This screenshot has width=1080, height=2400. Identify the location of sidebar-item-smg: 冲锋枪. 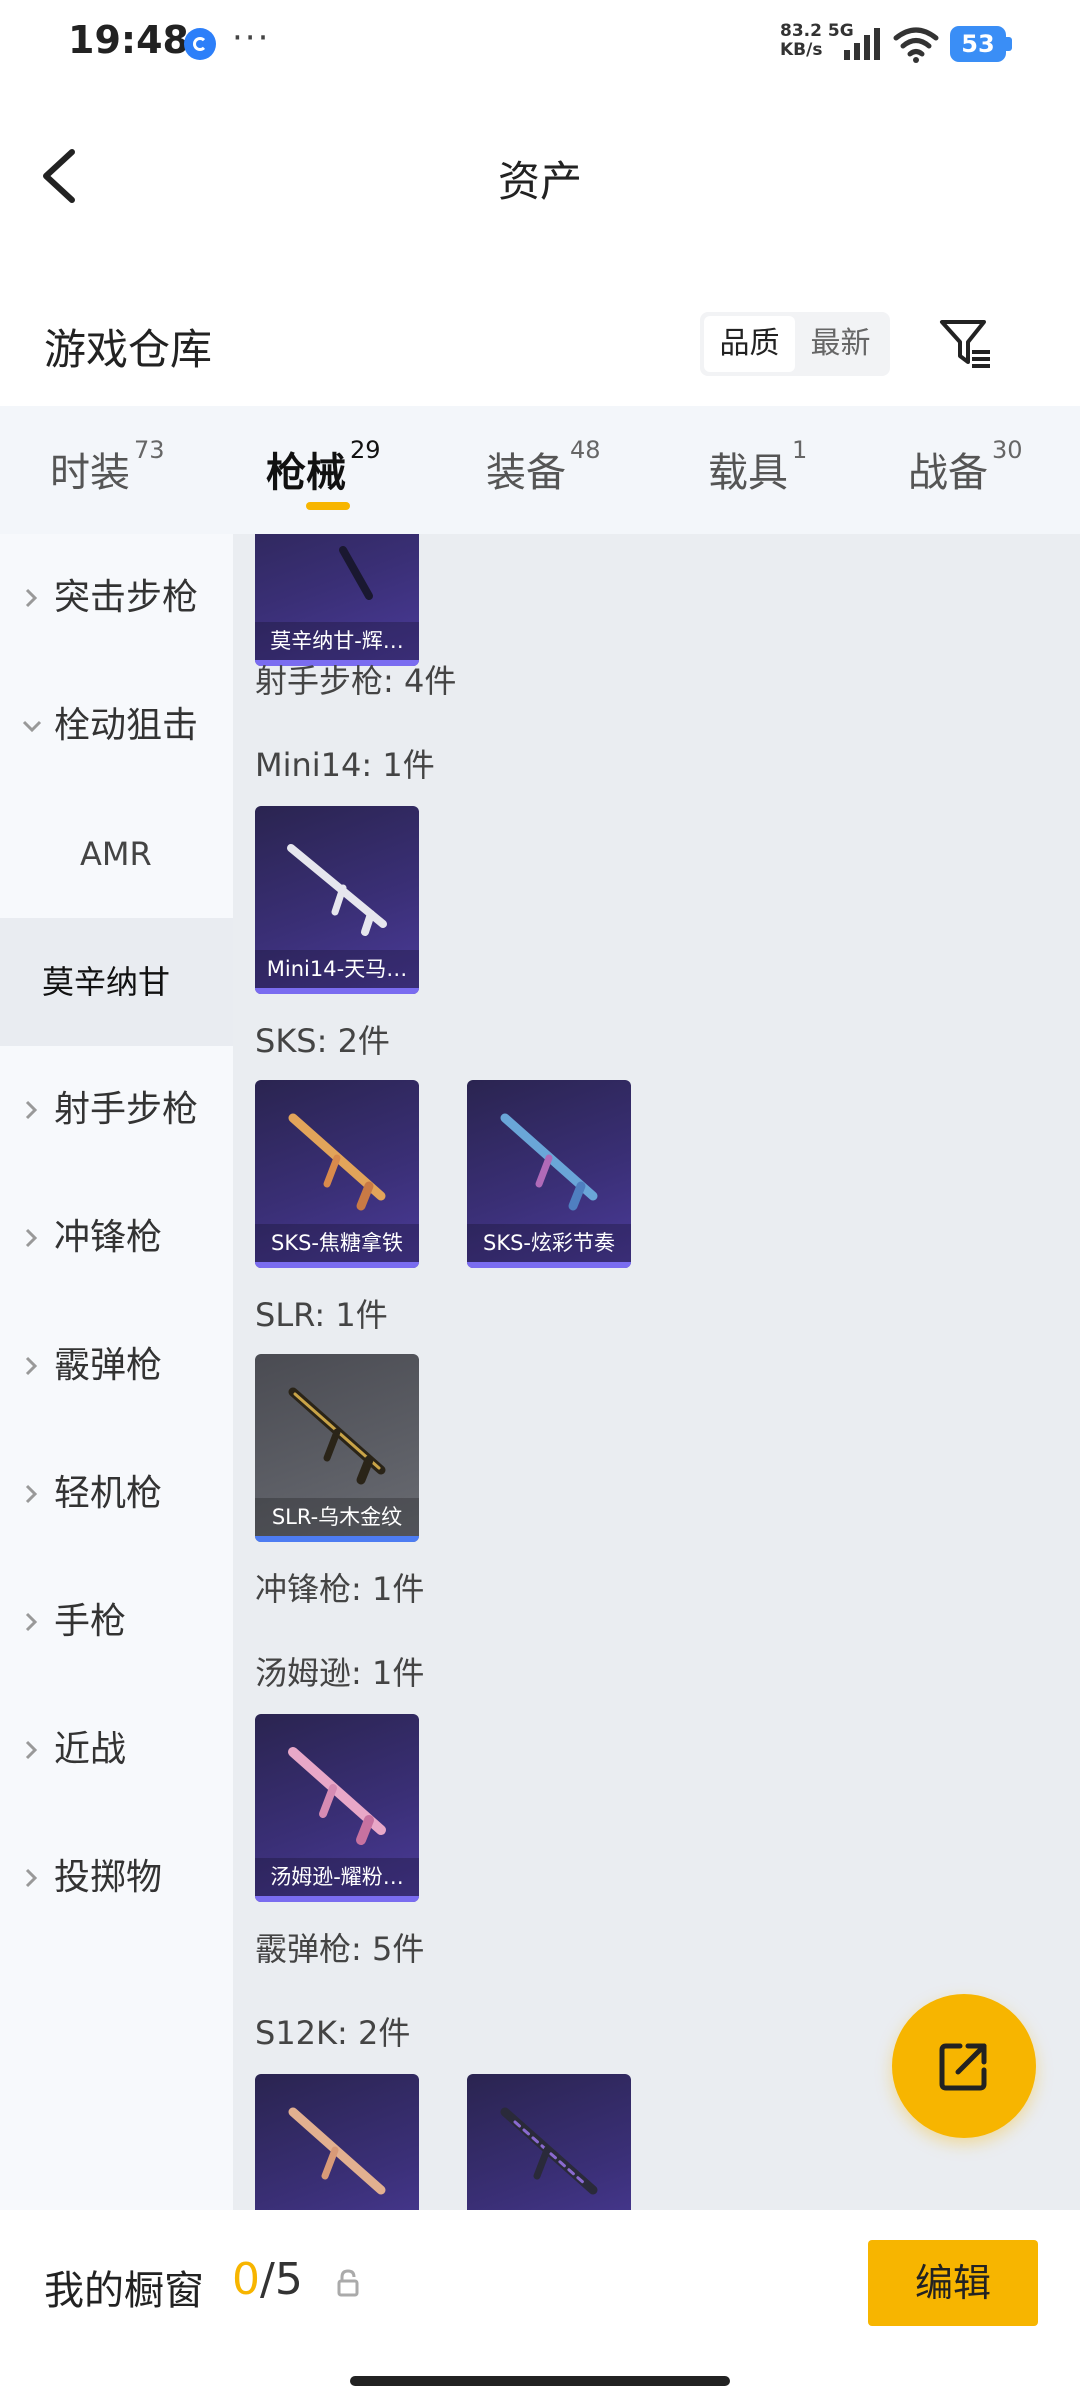
(116, 1238).